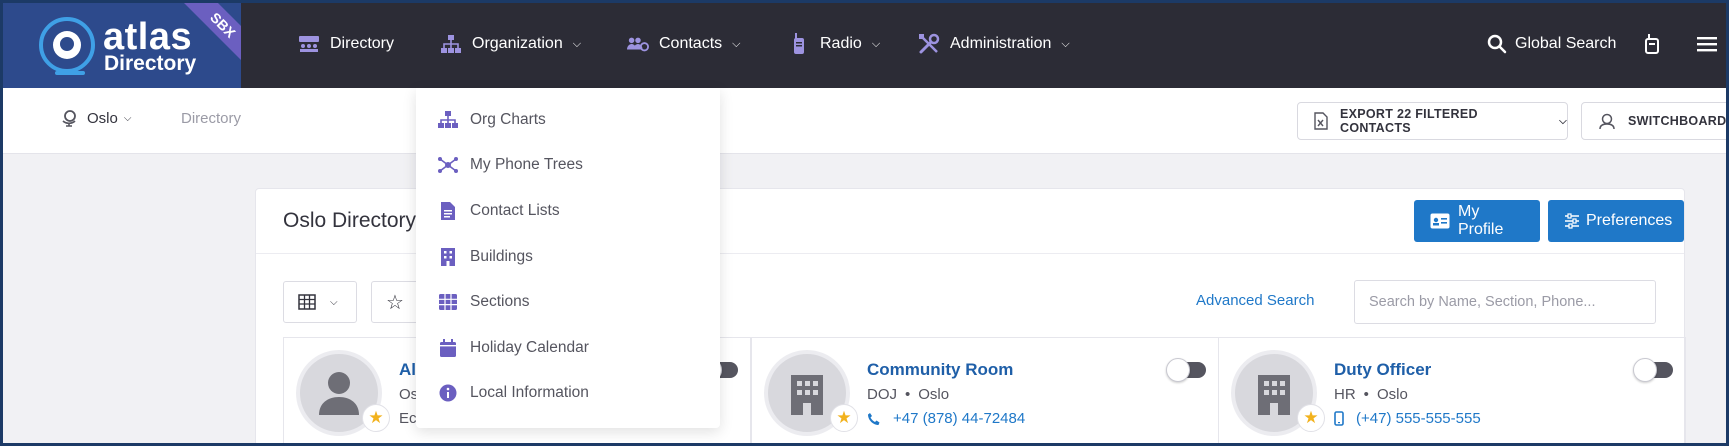 Image resolution: width=1729 pixels, height=446 pixels. What do you see at coordinates (1629, 220) in the screenshot?
I see `preferences-label: Preferences` at bounding box center [1629, 220].